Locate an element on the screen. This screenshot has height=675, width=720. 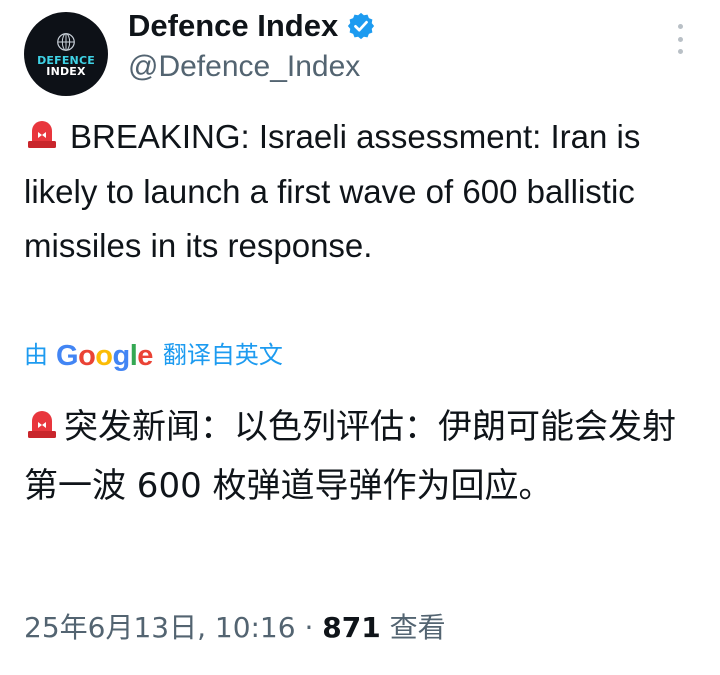
verified-badge-icon is located at coordinates (361, 26).